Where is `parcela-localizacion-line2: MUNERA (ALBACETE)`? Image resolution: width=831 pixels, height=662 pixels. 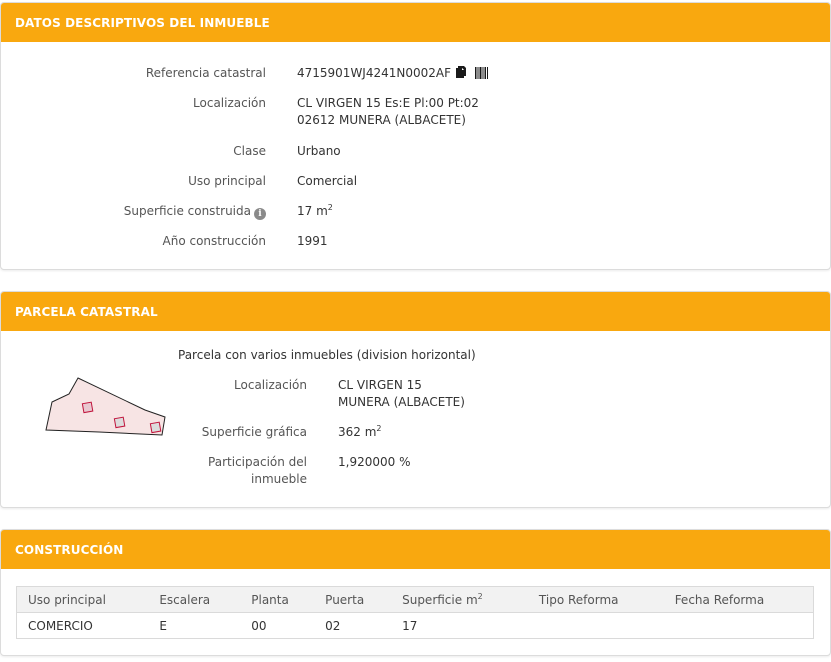 parcela-localizacion-line2: MUNERA (ALBACETE) is located at coordinates (401, 402).